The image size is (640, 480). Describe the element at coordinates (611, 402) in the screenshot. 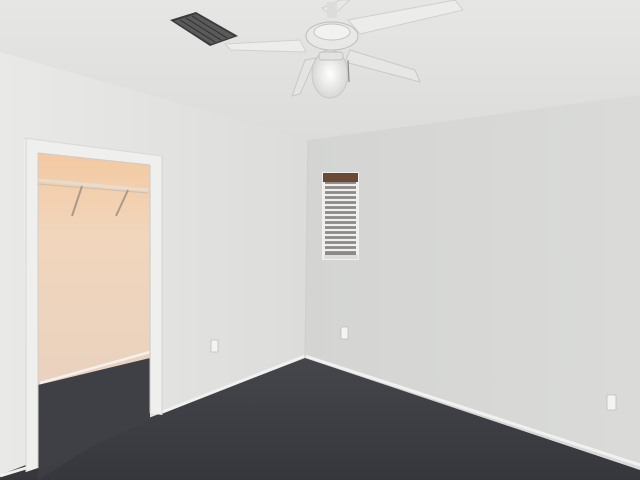

I see `outlet-right-far` at that location.